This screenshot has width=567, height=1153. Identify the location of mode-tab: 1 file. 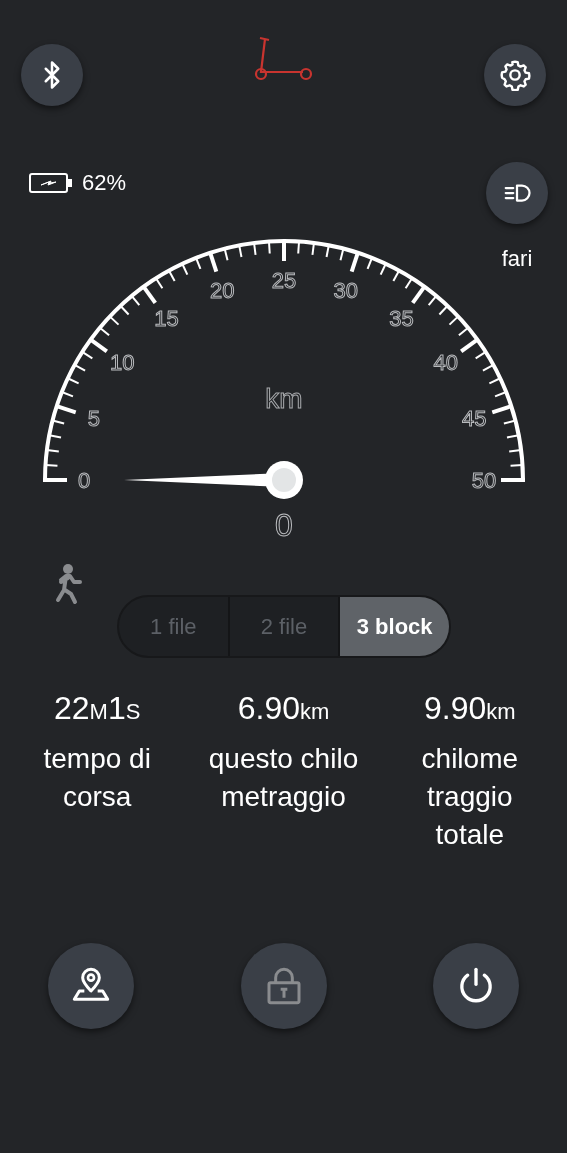
(173, 626).